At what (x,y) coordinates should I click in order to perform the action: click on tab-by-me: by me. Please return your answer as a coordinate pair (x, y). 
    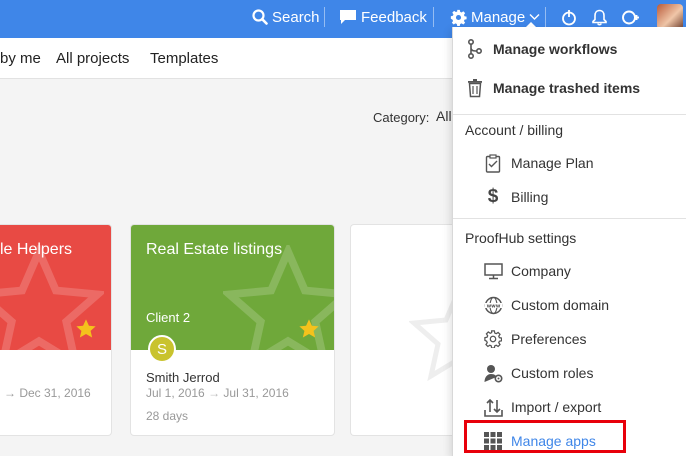
    Looking at the image, I should click on (20, 58).